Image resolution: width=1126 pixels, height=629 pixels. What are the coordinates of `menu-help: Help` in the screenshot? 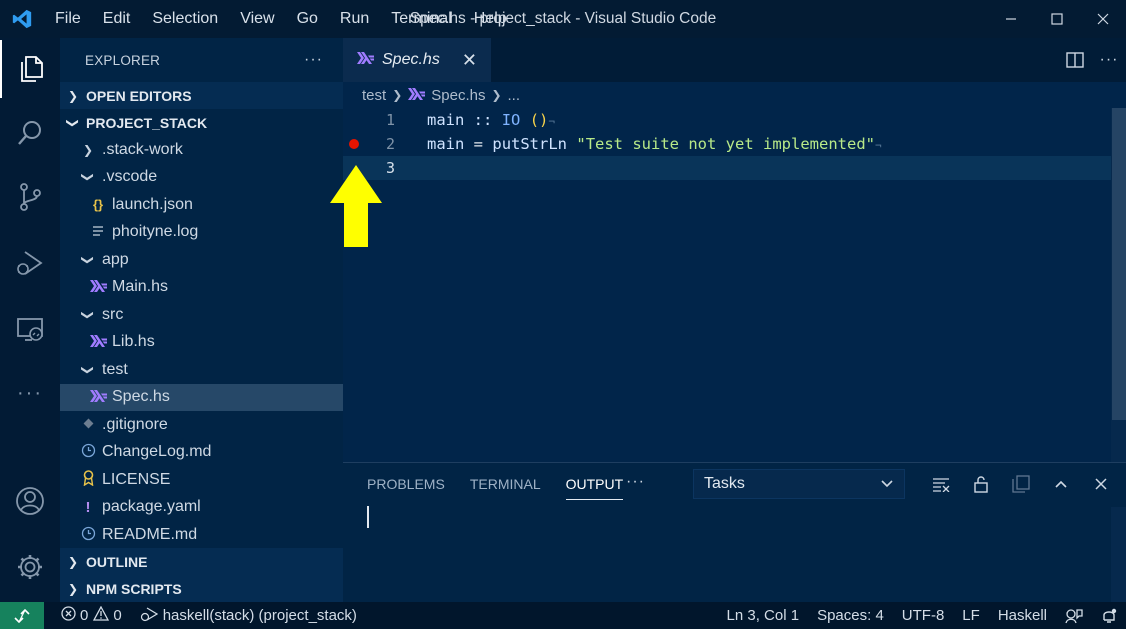 It's located at (490, 19).